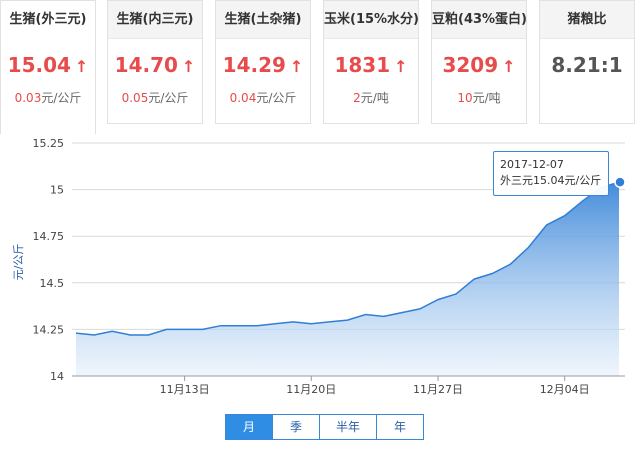 This screenshot has height=452, width=640. Describe the element at coordinates (587, 65) in the screenshot. I see `card-value: 8.21:1` at that location.